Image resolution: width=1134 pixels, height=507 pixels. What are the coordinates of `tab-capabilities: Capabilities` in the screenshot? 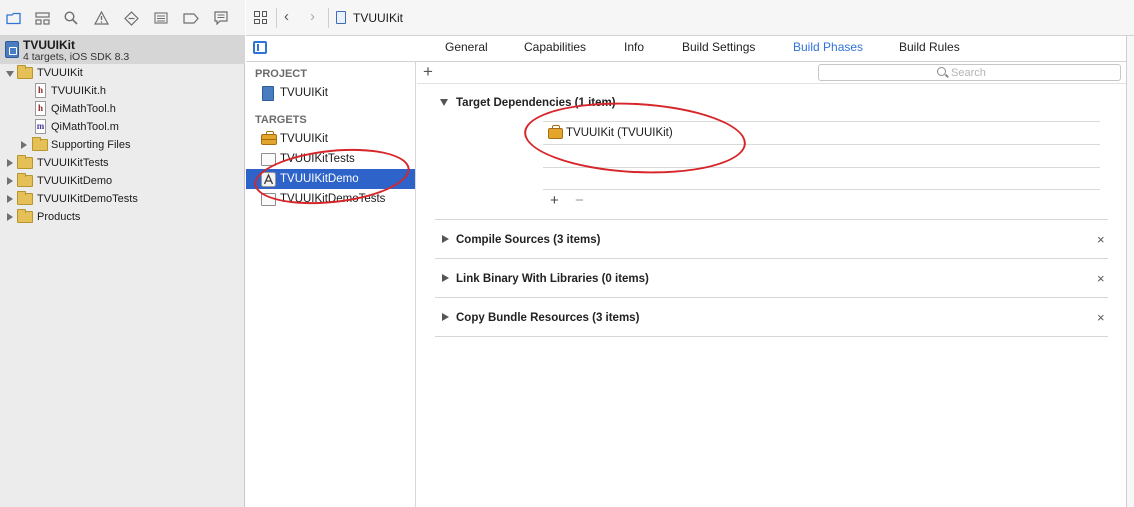 It's located at (555, 47).